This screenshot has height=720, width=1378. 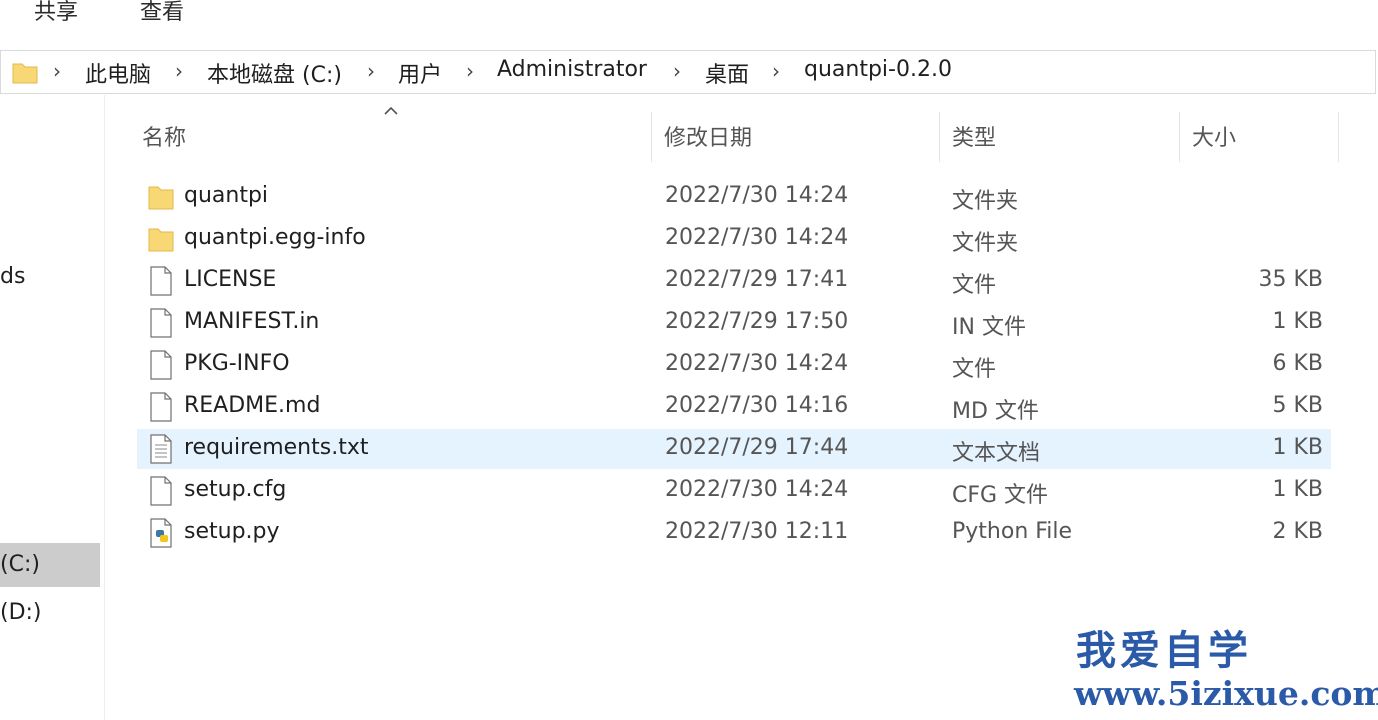 I want to click on file-date: 2022/7/29 17:50, so click(x=757, y=321).